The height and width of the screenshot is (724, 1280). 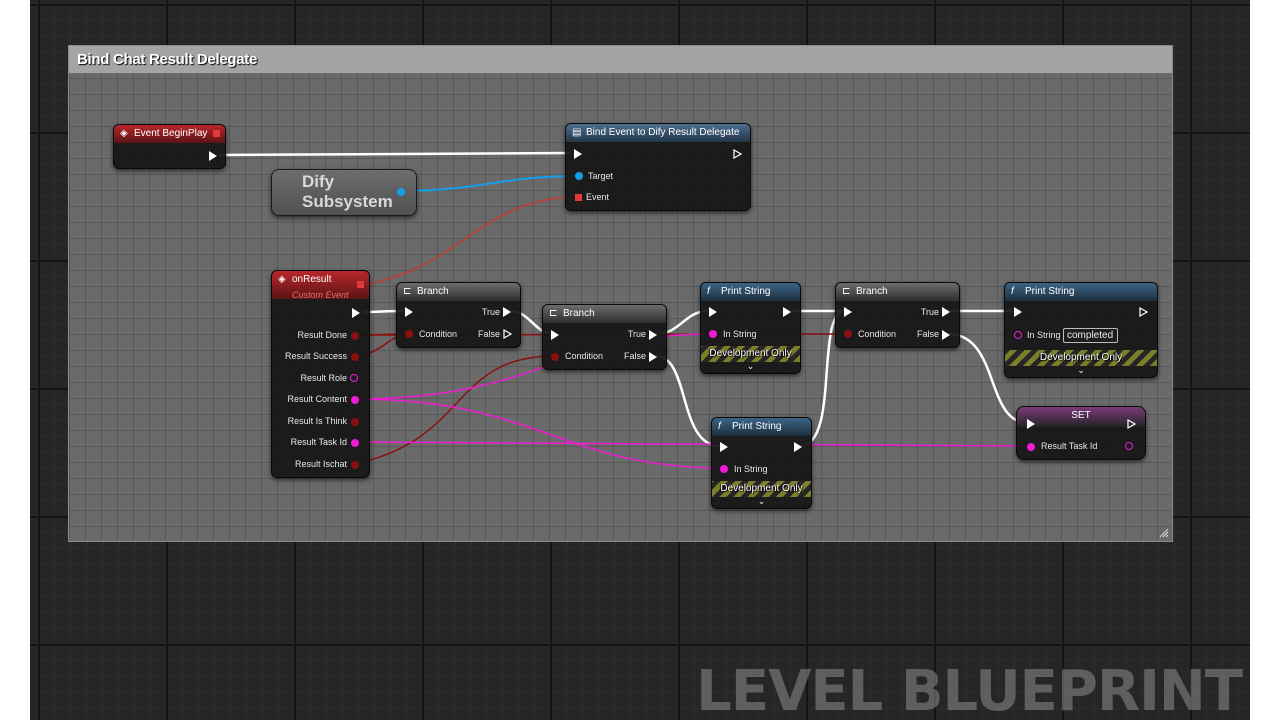 What do you see at coordinates (355, 465) in the screenshot?
I see `result-ischat-pin` at bounding box center [355, 465].